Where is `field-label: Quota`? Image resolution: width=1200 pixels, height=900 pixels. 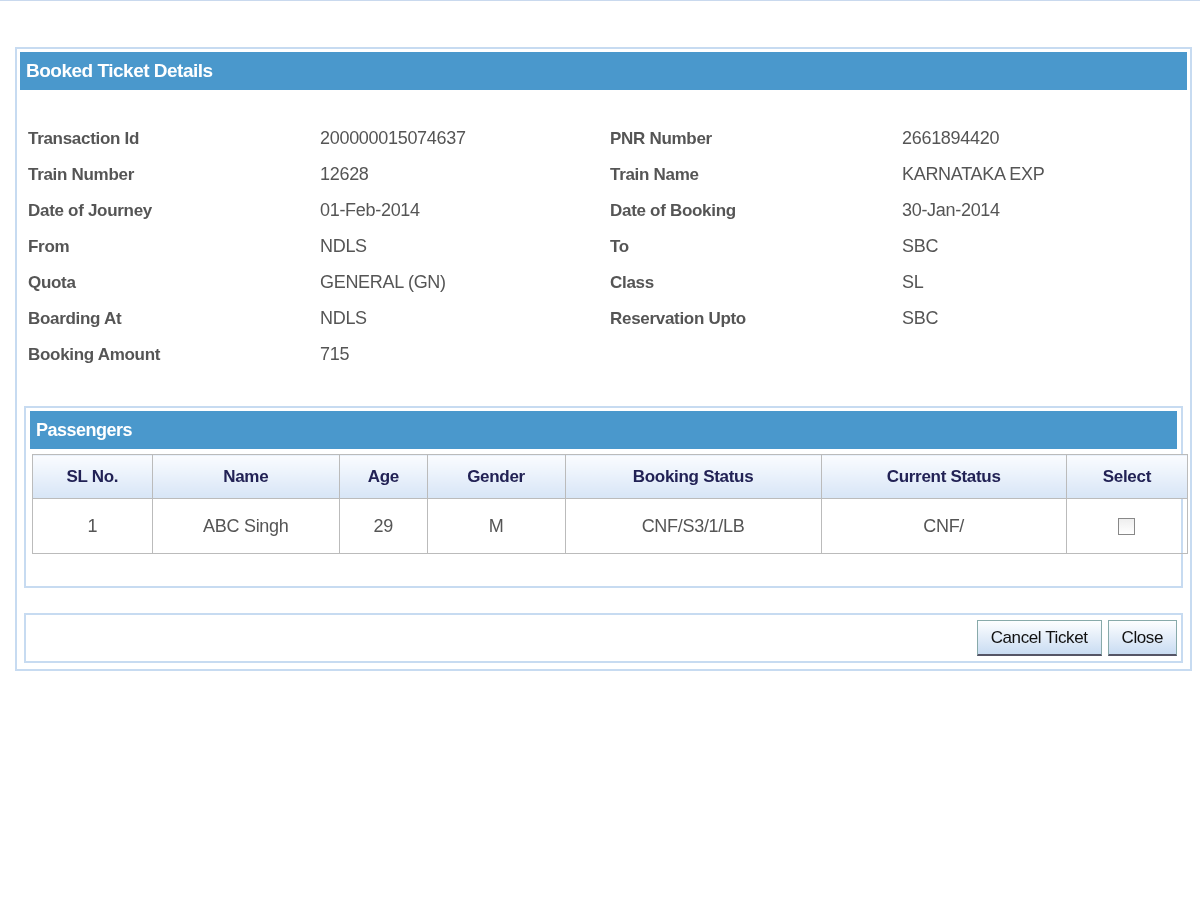
field-label: Quota is located at coordinates (52, 283).